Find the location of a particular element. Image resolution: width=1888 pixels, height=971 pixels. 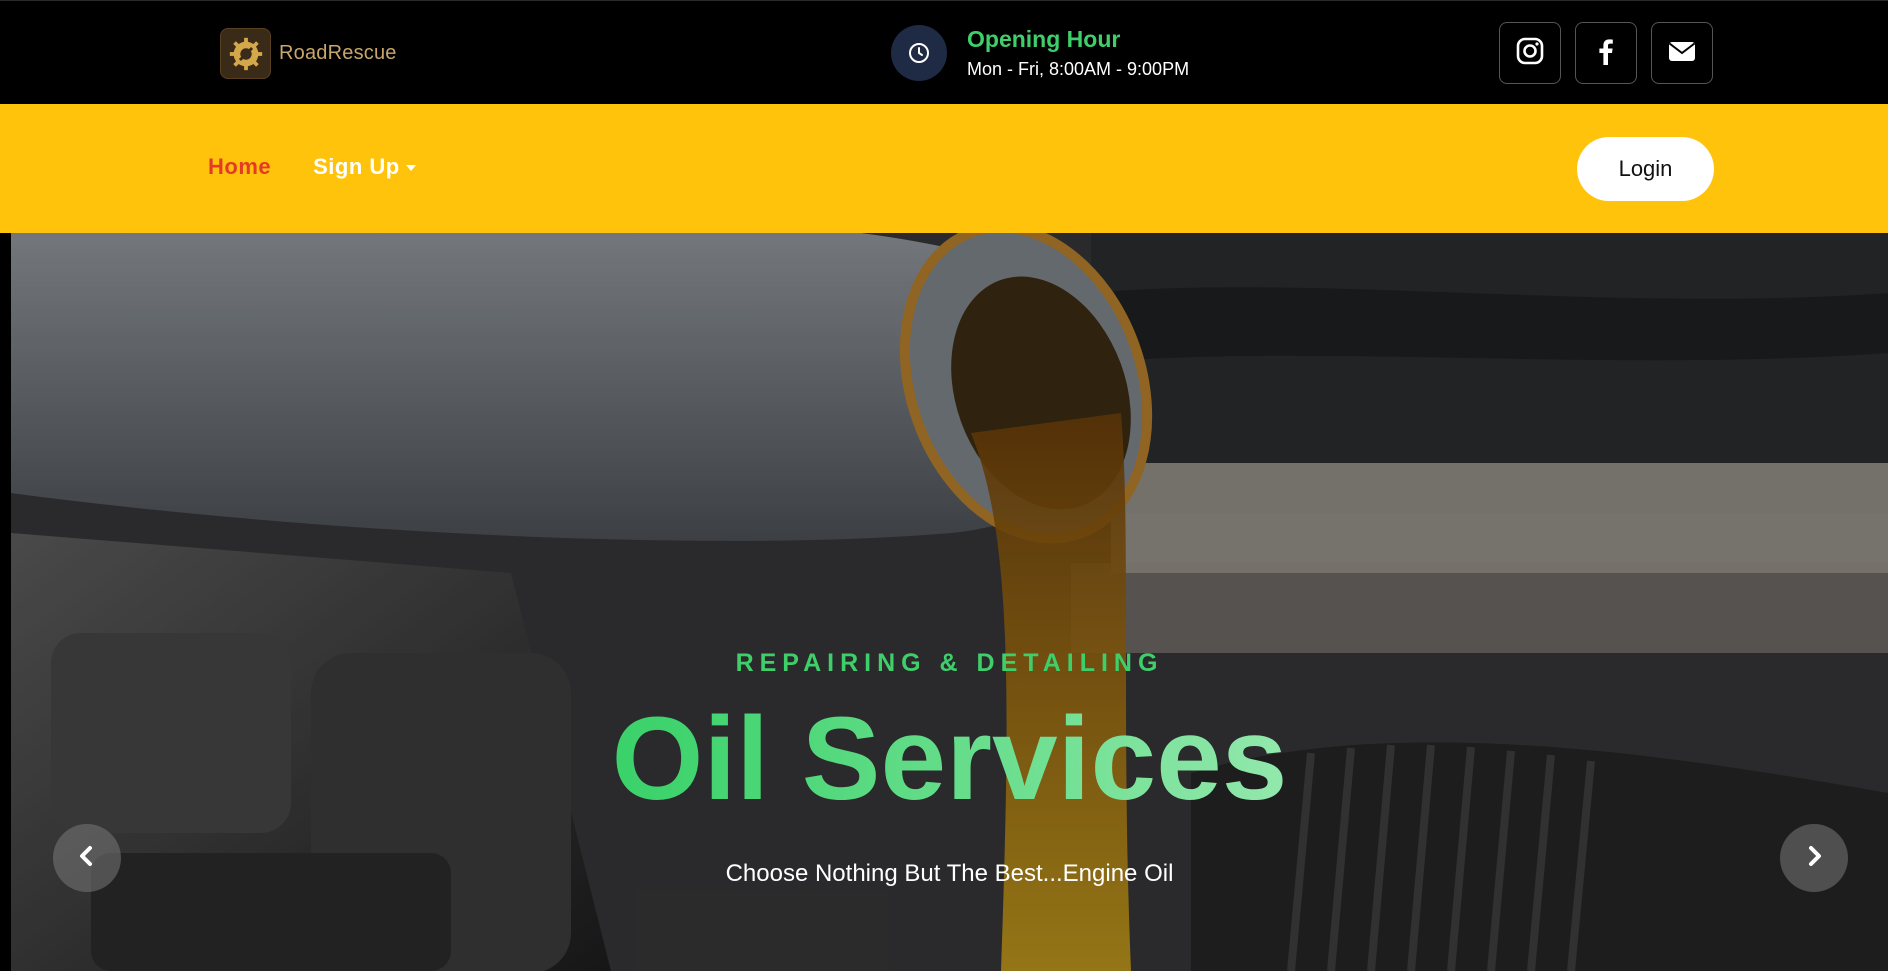

social-links is located at coordinates (1606, 53).